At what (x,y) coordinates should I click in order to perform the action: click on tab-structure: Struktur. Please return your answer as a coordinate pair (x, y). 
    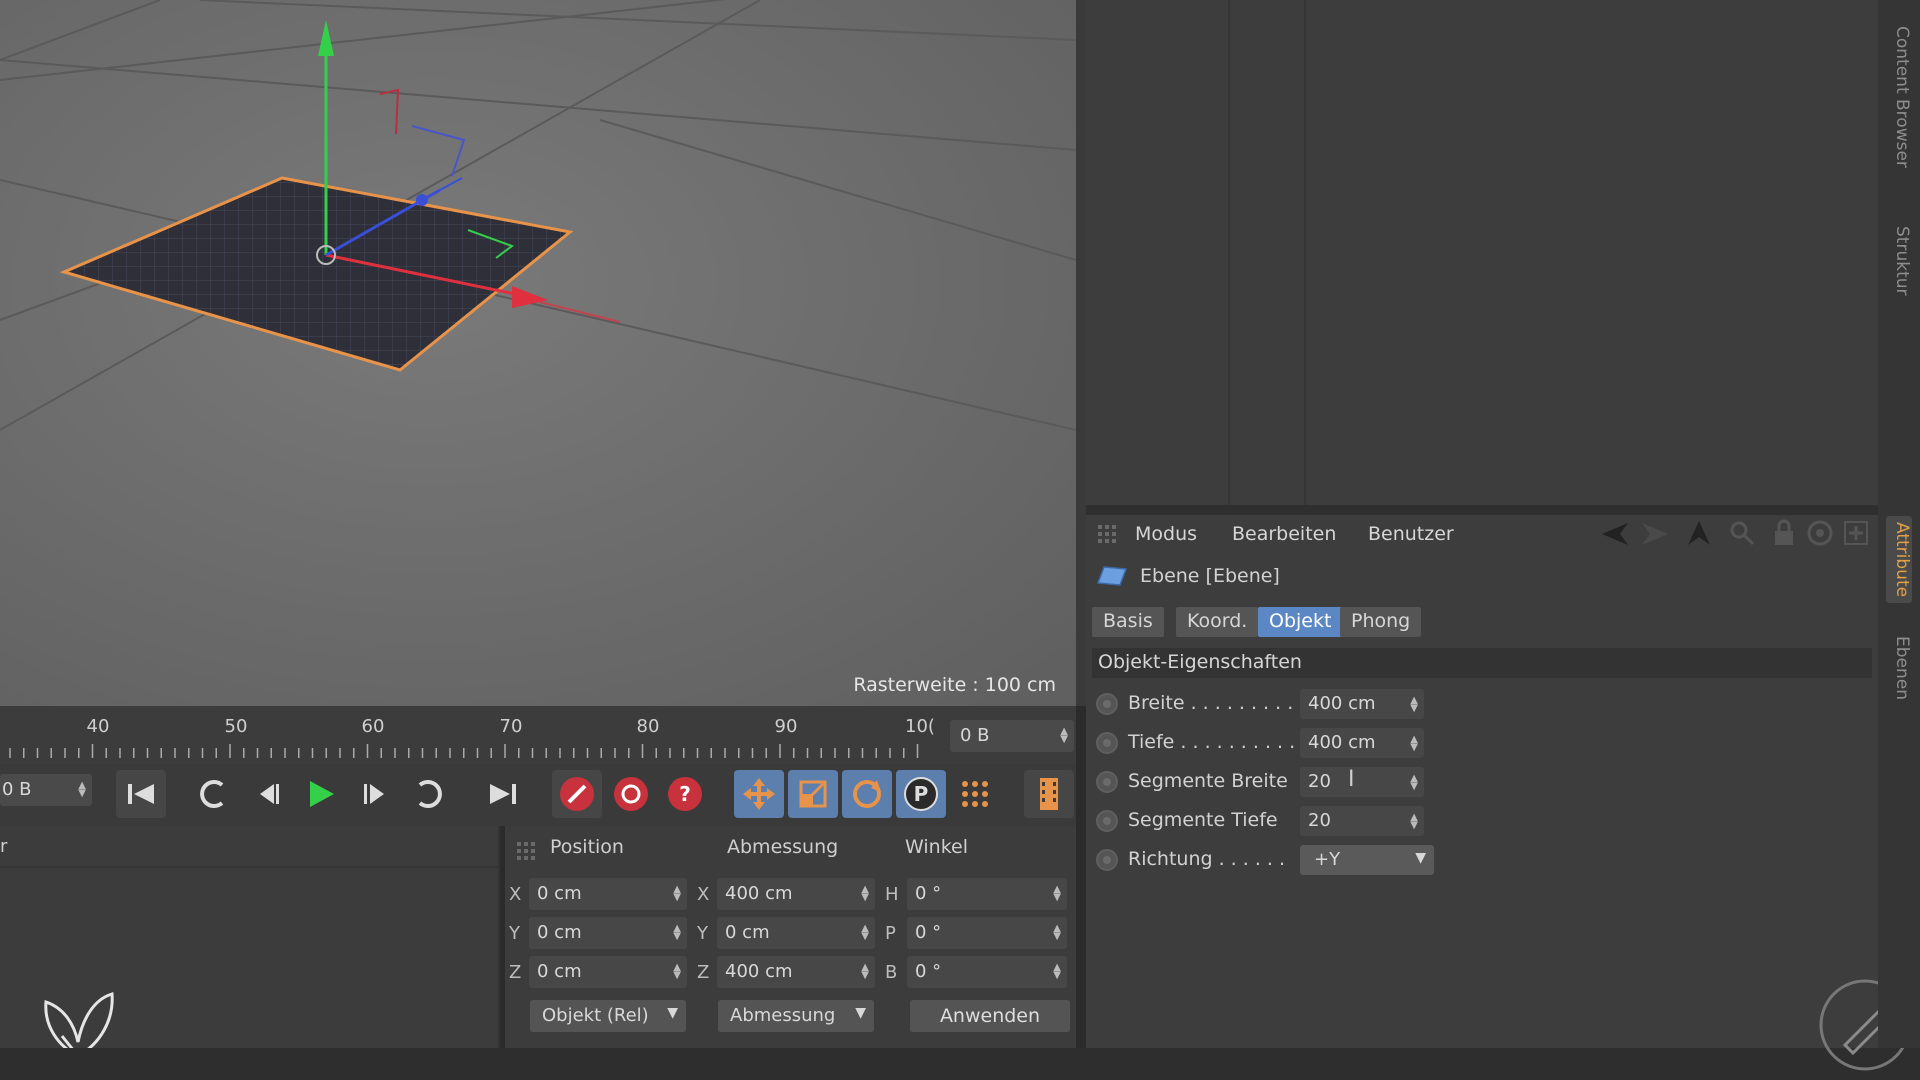
    Looking at the image, I should click on (1899, 261).